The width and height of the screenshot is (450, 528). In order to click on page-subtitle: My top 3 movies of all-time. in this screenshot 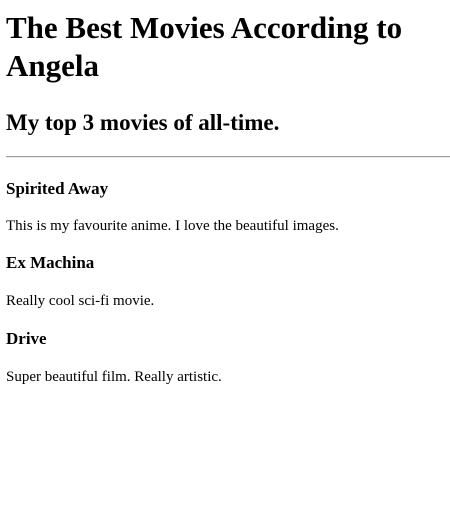, I will do `click(143, 122)`.